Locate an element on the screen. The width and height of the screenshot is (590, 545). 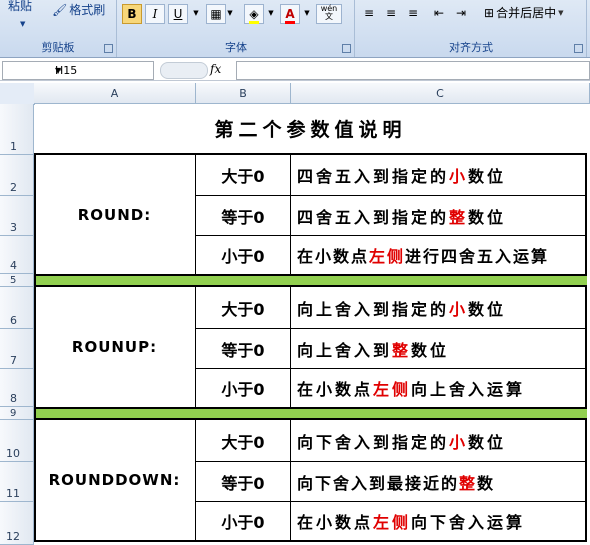
font-color-button: A is located at coordinates (290, 14).